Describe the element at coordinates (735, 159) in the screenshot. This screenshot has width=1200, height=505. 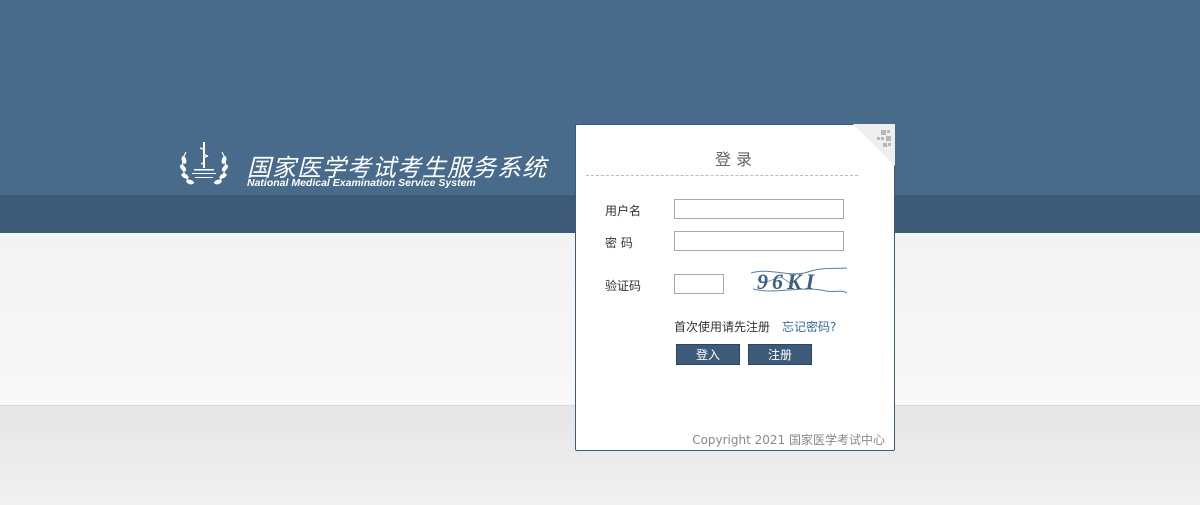
I see `login-title: 登录` at that location.